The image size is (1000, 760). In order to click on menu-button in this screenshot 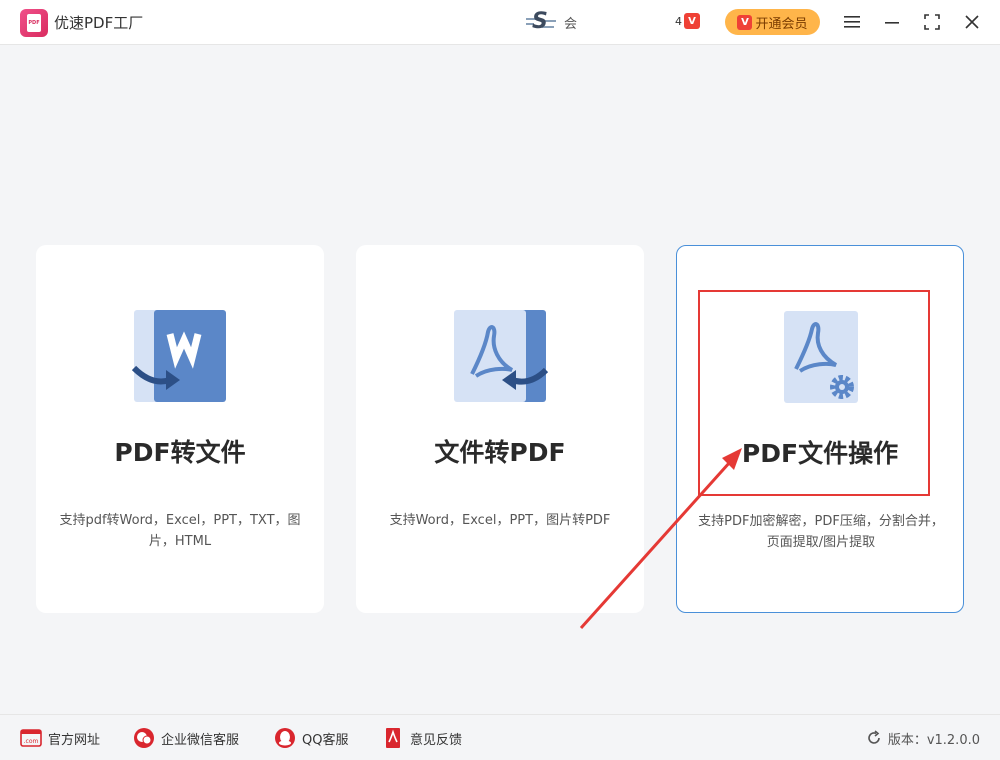, I will do `click(852, 22)`.